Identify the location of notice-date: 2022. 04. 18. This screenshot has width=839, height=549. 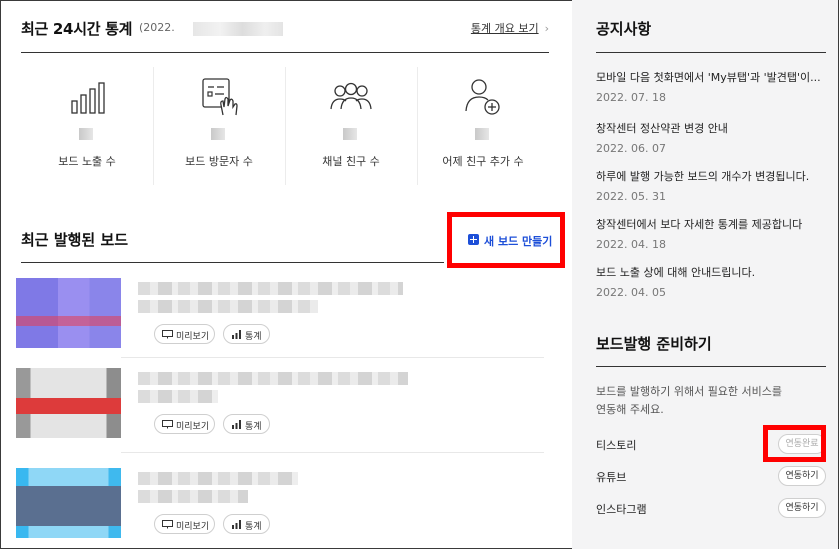
(631, 244).